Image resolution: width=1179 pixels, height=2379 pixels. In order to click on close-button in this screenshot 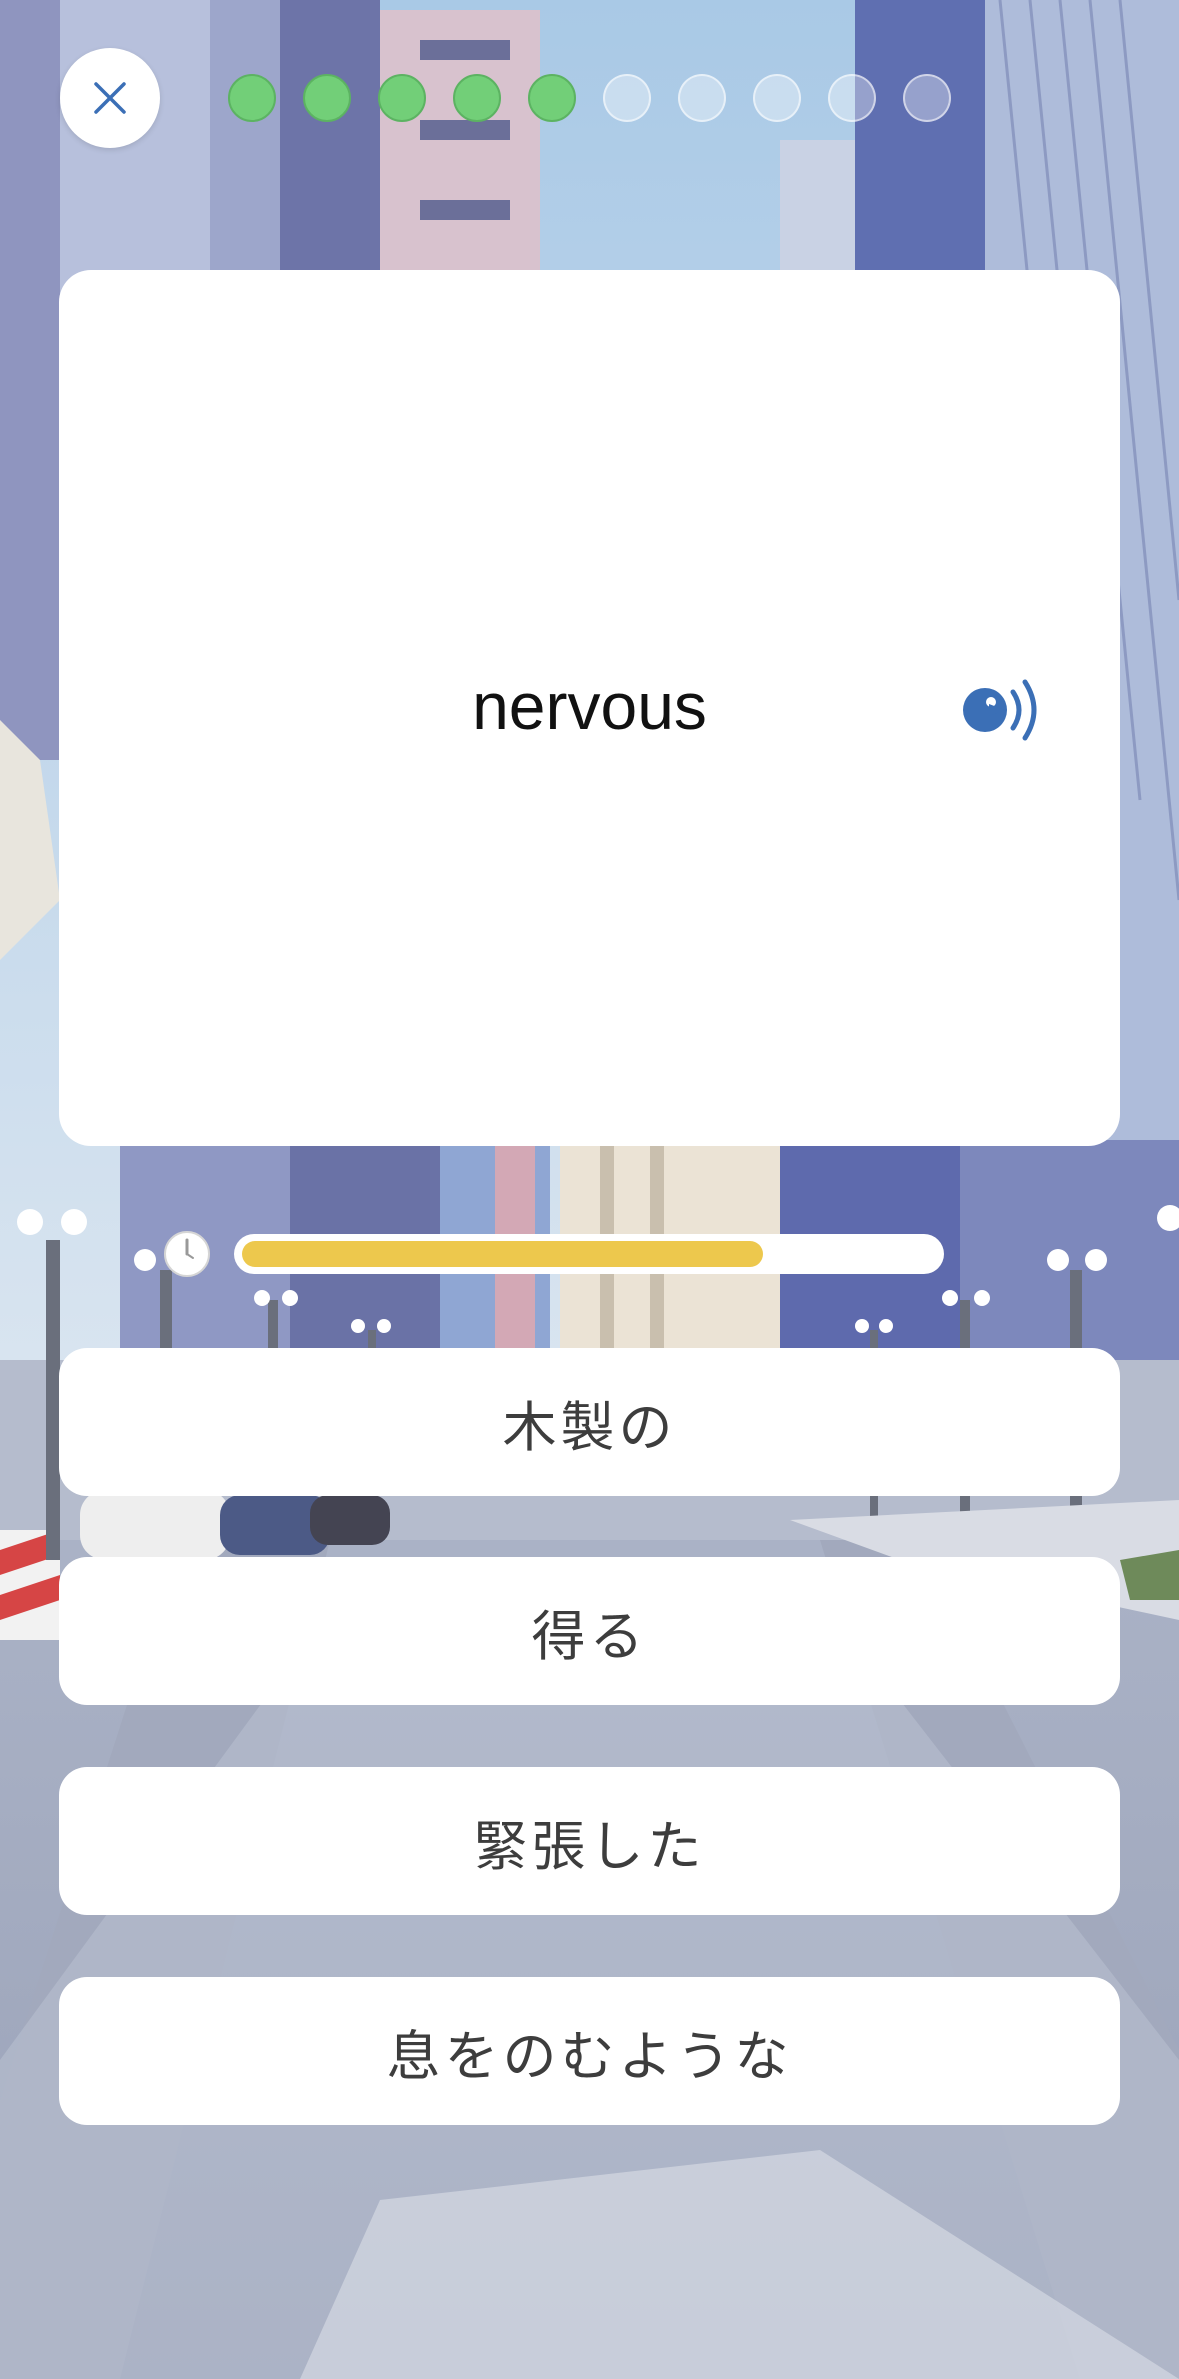, I will do `click(110, 98)`.